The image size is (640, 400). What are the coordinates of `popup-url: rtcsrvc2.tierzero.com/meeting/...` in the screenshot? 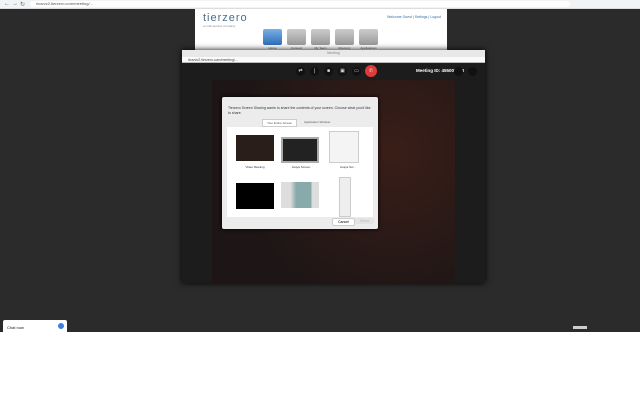 It's located at (333, 60).